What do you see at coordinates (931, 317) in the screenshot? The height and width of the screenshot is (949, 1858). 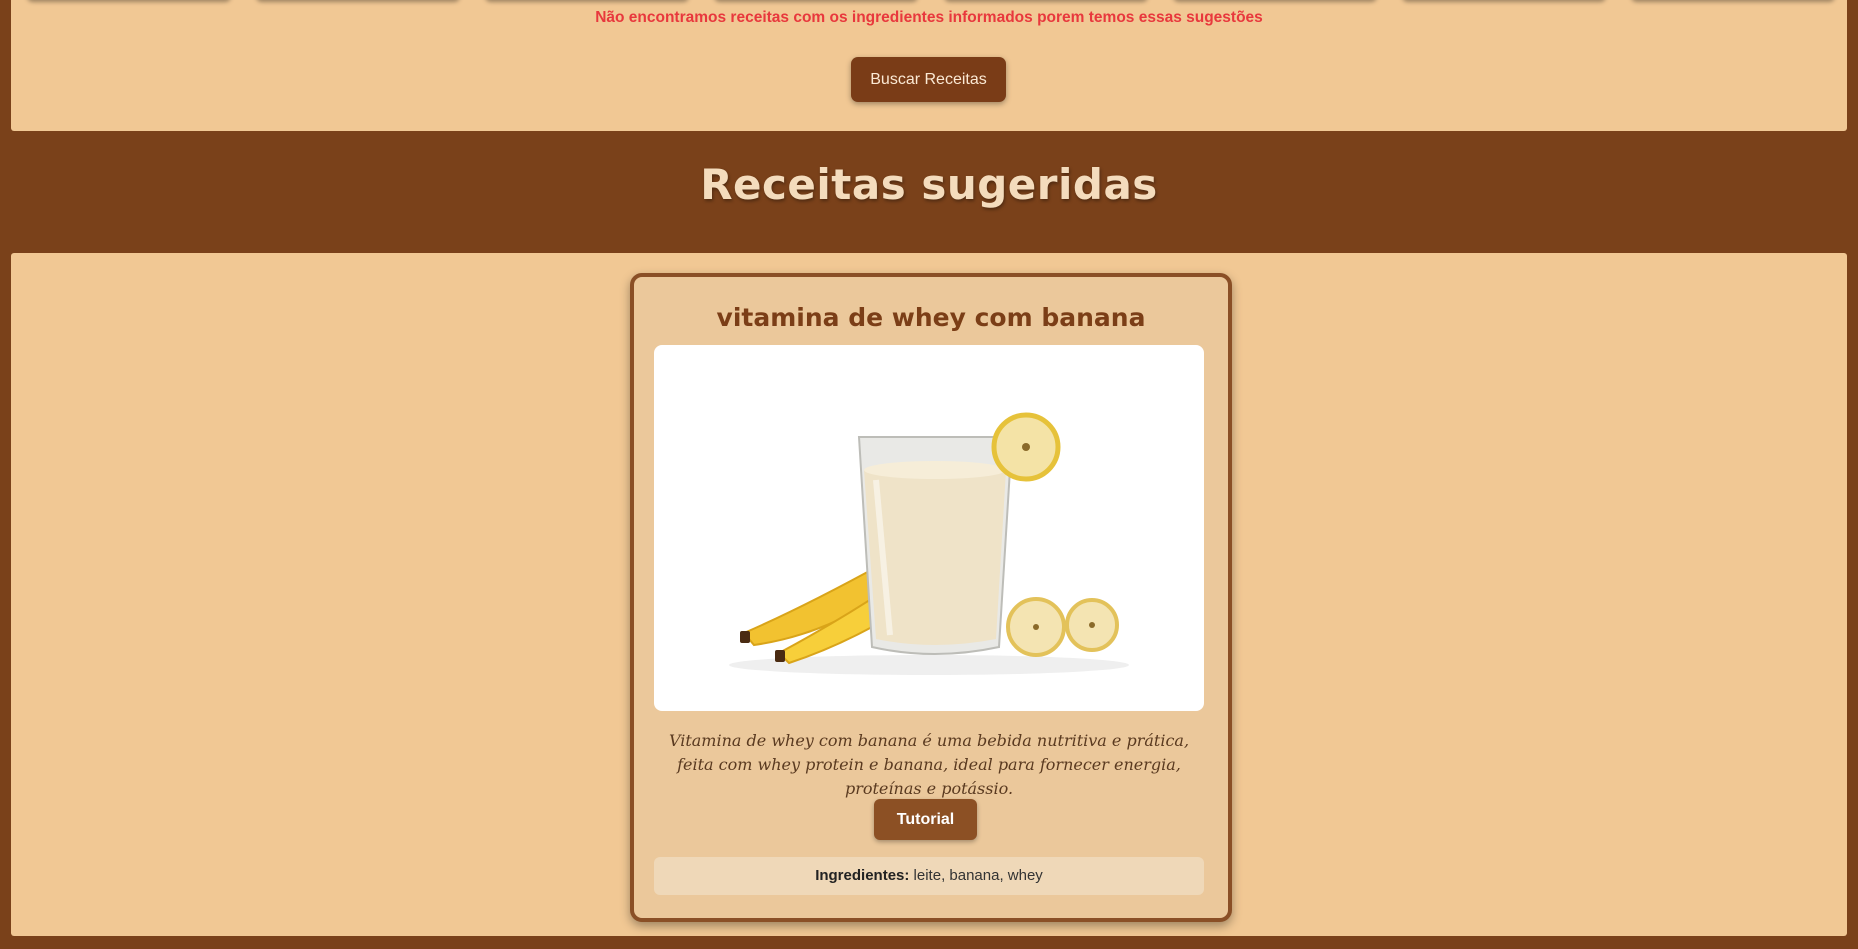 I see `recipe-title: vitamina de whey com banana` at bounding box center [931, 317].